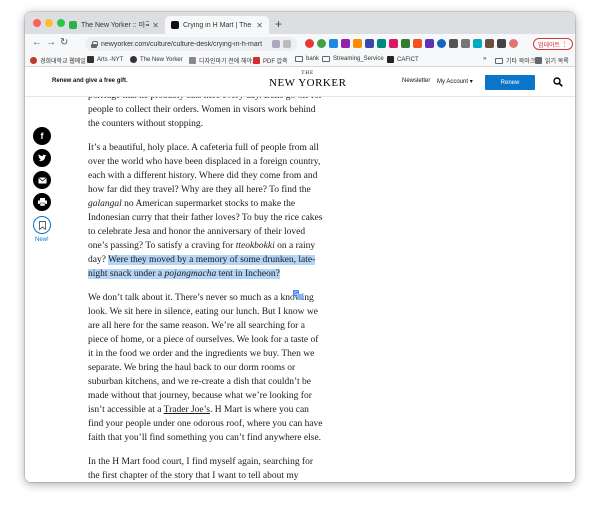 The width and height of the screenshot is (600, 516). Describe the element at coordinates (161, 59) in the screenshot. I see `bookmark-label: The New Yorker` at that location.